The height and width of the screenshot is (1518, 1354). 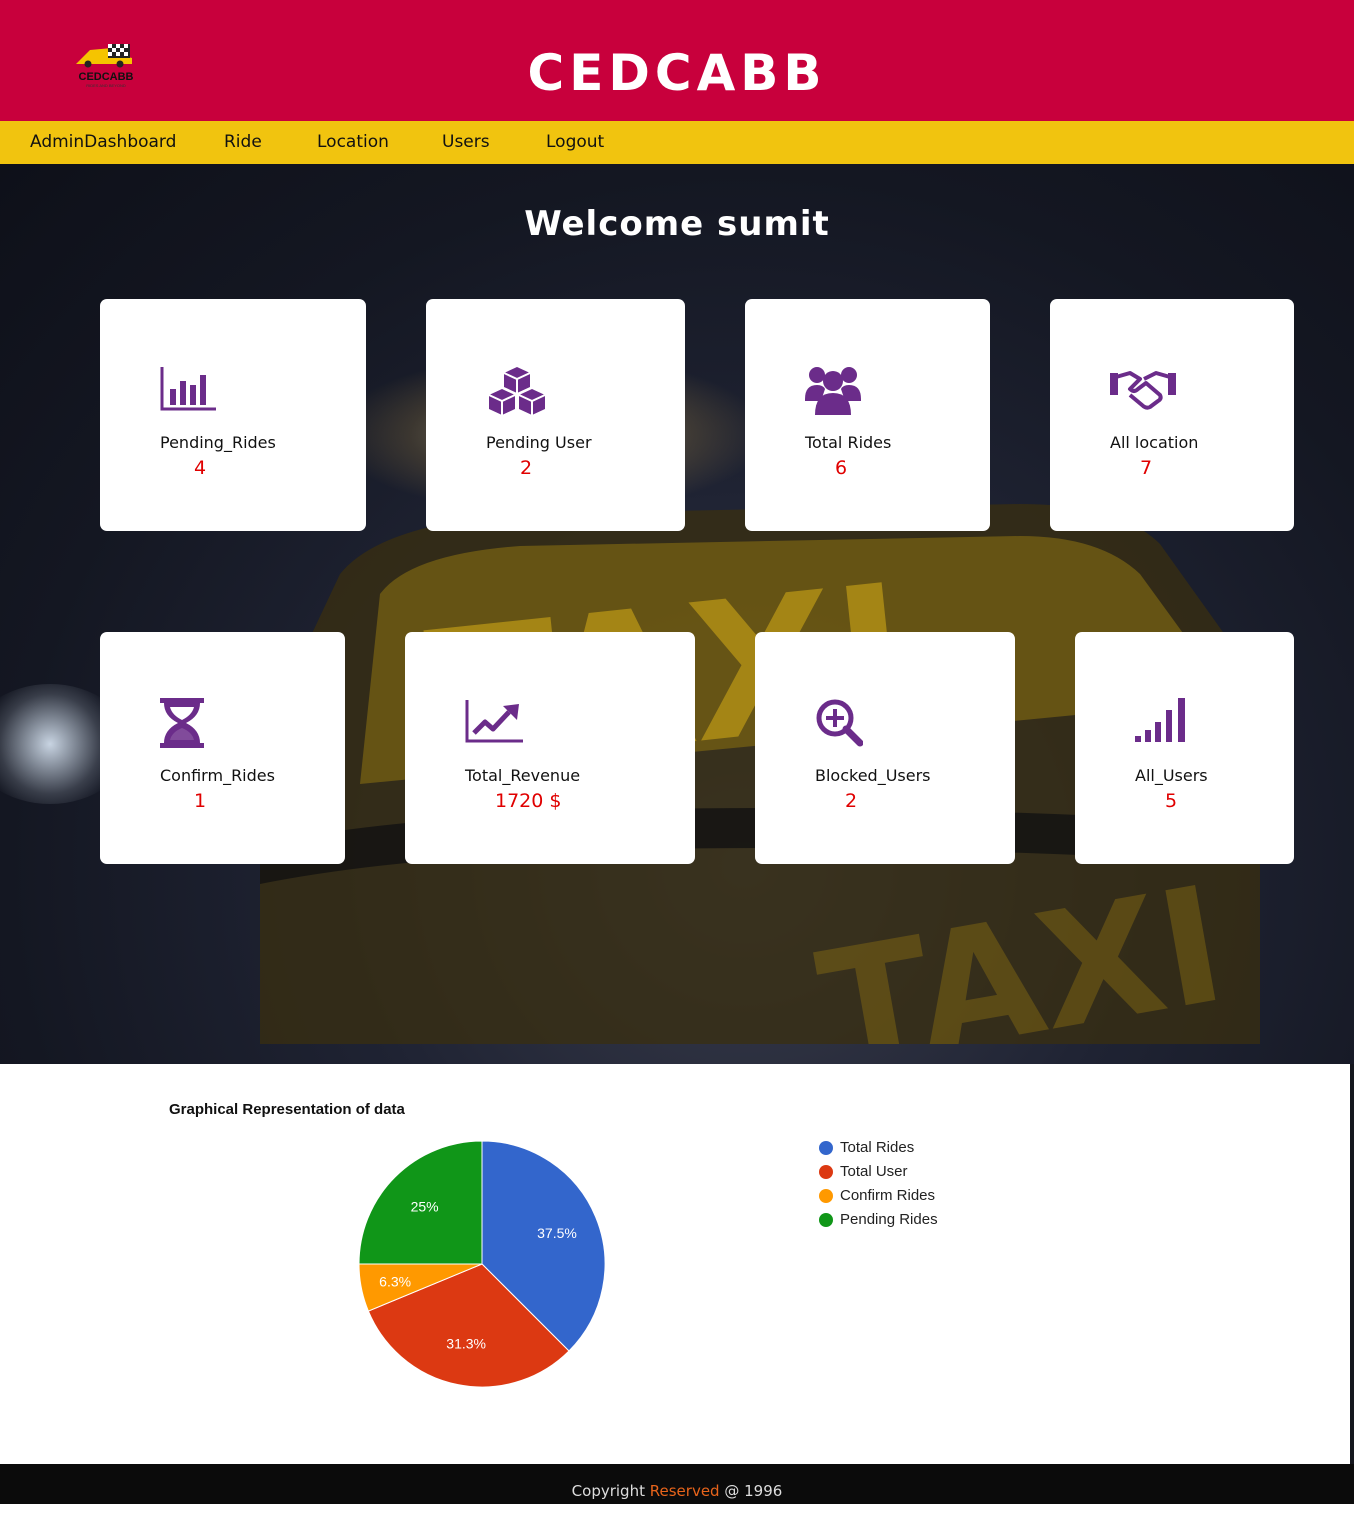 I want to click on card-value: 1720 $, so click(x=528, y=801).